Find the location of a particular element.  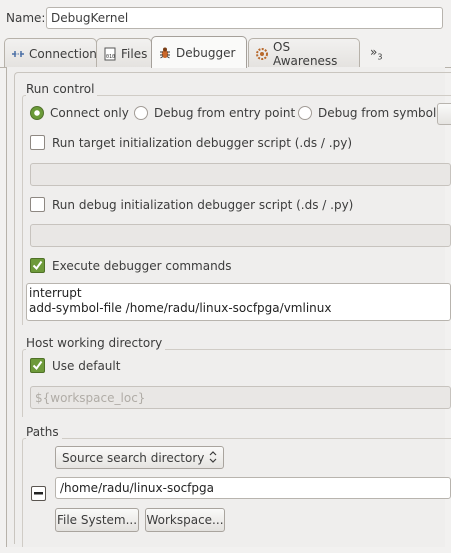

more-tabs-count: 3 is located at coordinates (380, 57).